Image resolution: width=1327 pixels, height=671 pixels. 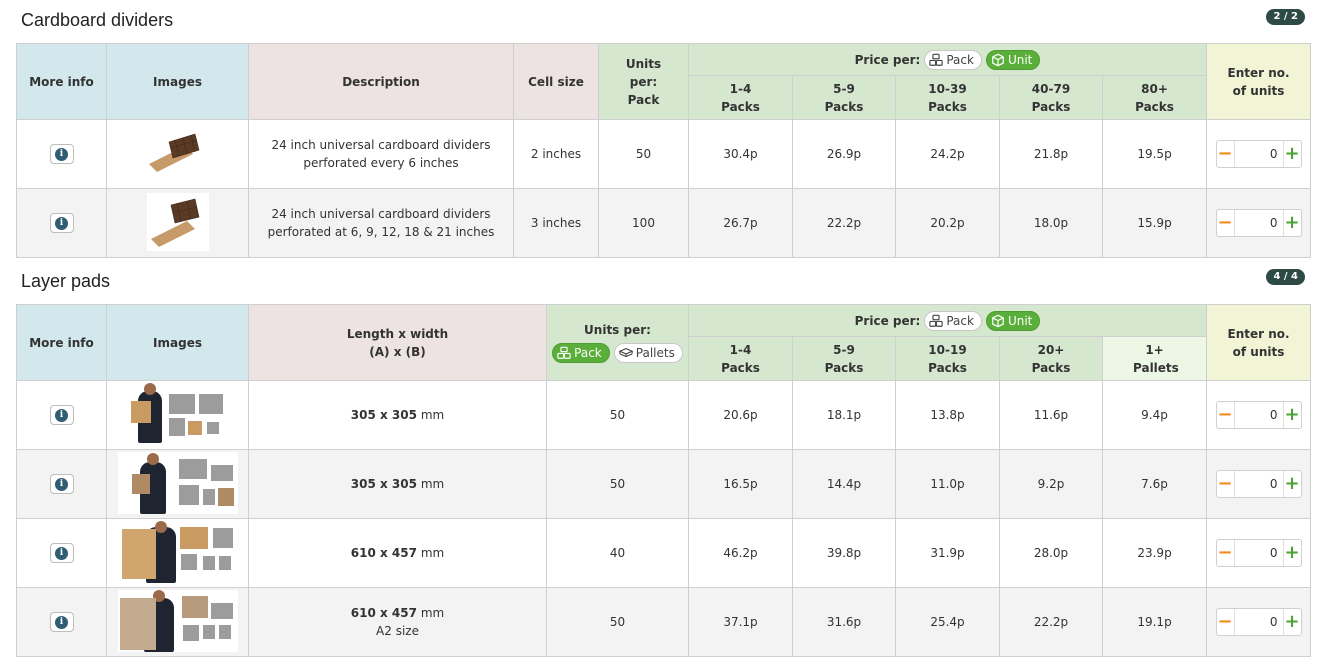 I want to click on col-description: Description, so click(x=381, y=81).